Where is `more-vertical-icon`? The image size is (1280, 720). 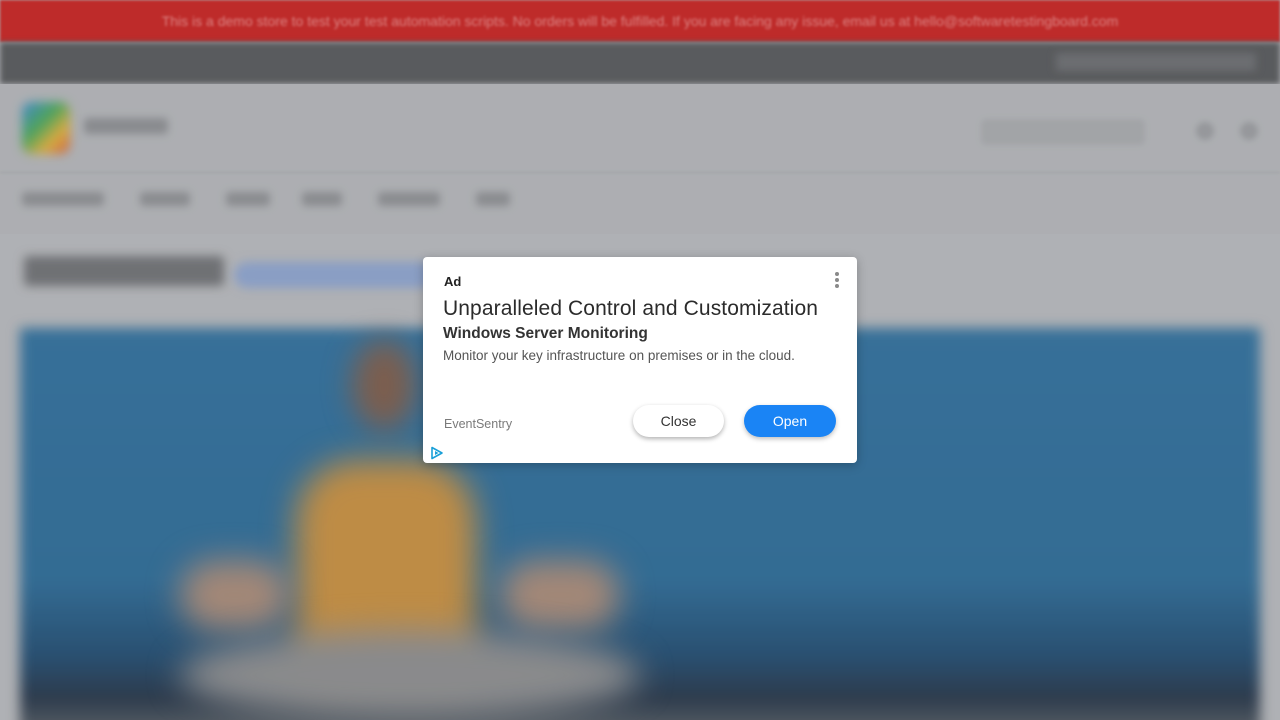
more-vertical-icon is located at coordinates (837, 281).